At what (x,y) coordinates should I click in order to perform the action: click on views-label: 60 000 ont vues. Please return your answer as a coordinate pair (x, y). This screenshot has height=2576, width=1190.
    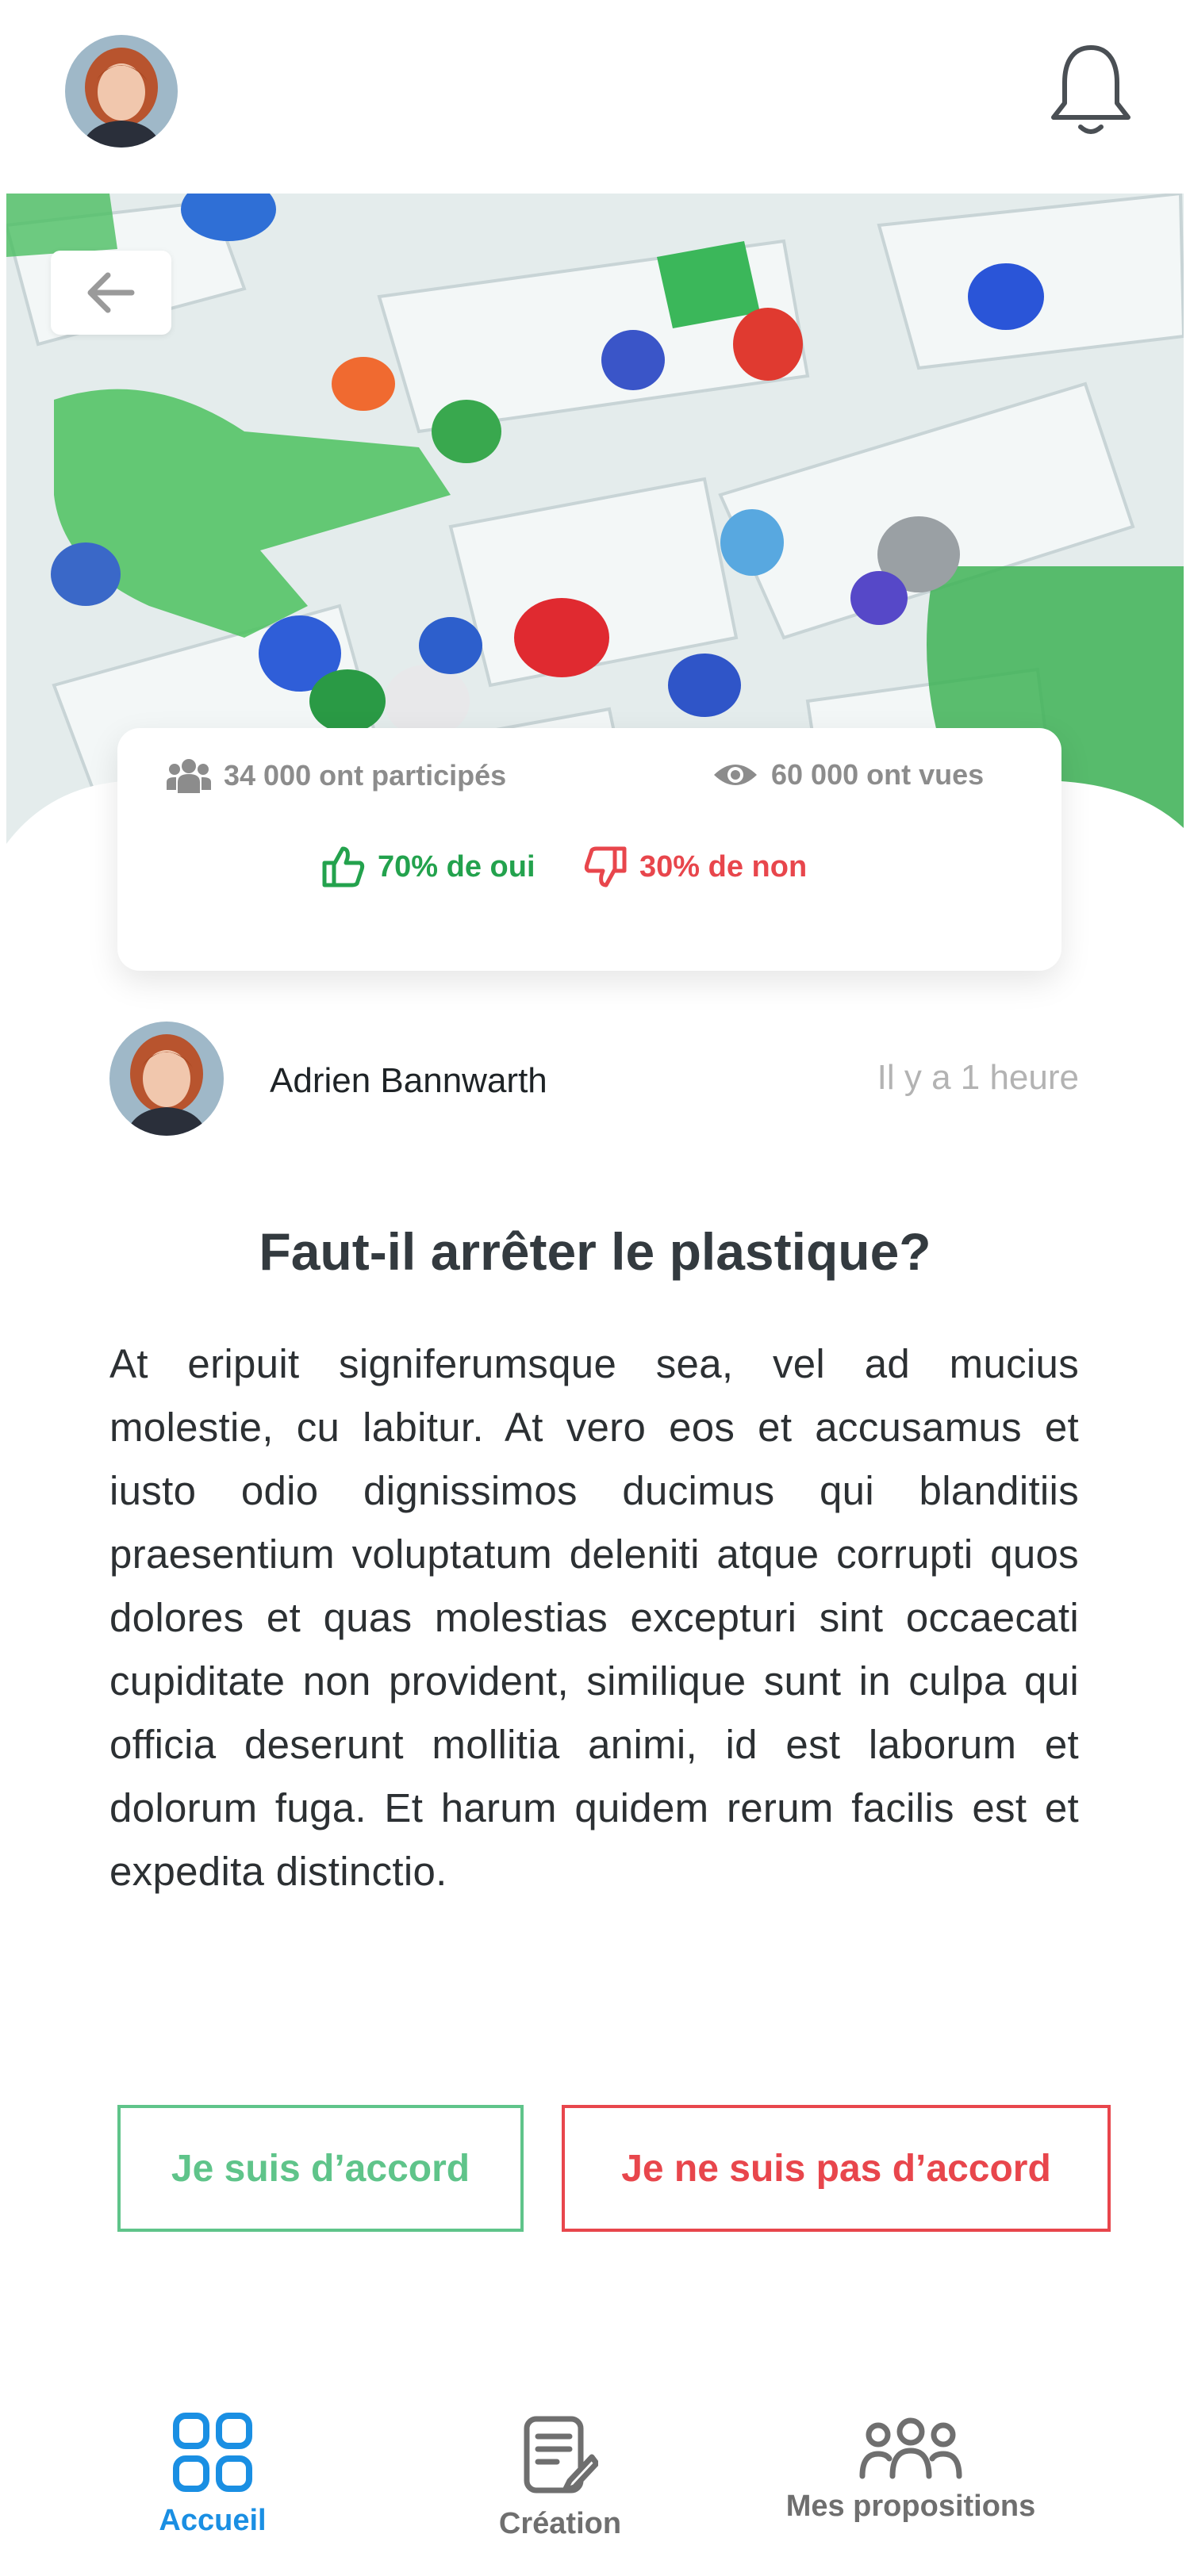
    Looking at the image, I should click on (878, 775).